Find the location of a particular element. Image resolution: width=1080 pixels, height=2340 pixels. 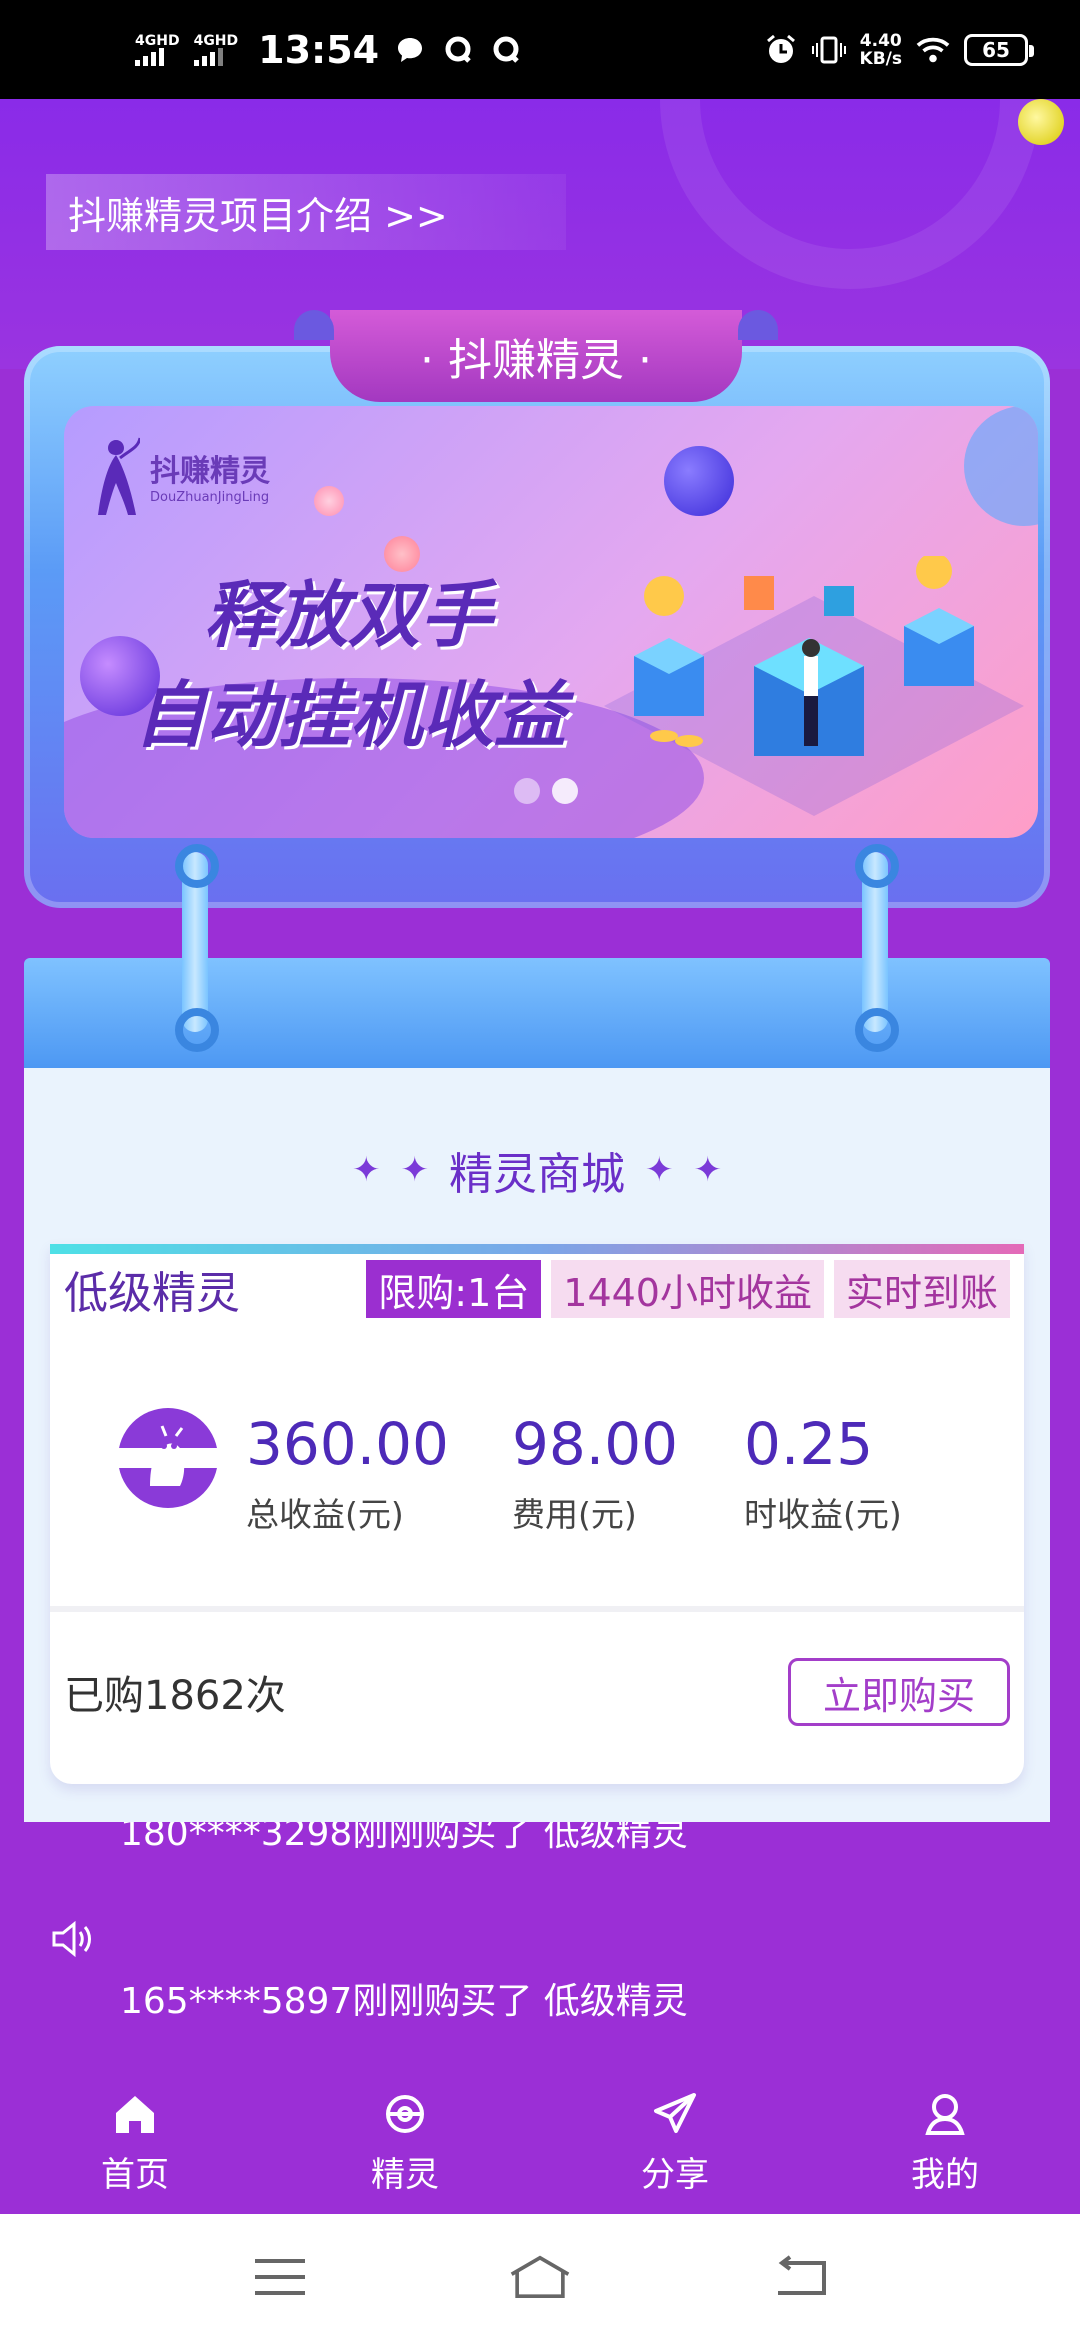

speaker-icon is located at coordinates (71, 1939).